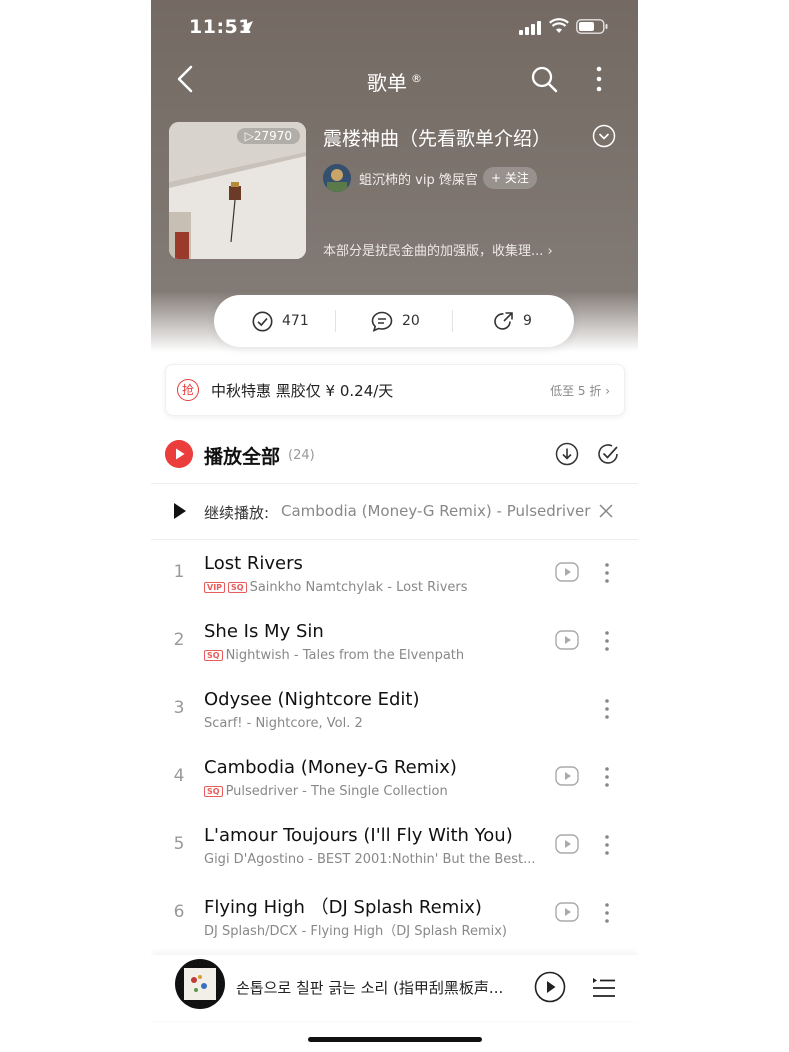 The image size is (789, 1052). I want to click on more-options-icon, so click(599, 79).